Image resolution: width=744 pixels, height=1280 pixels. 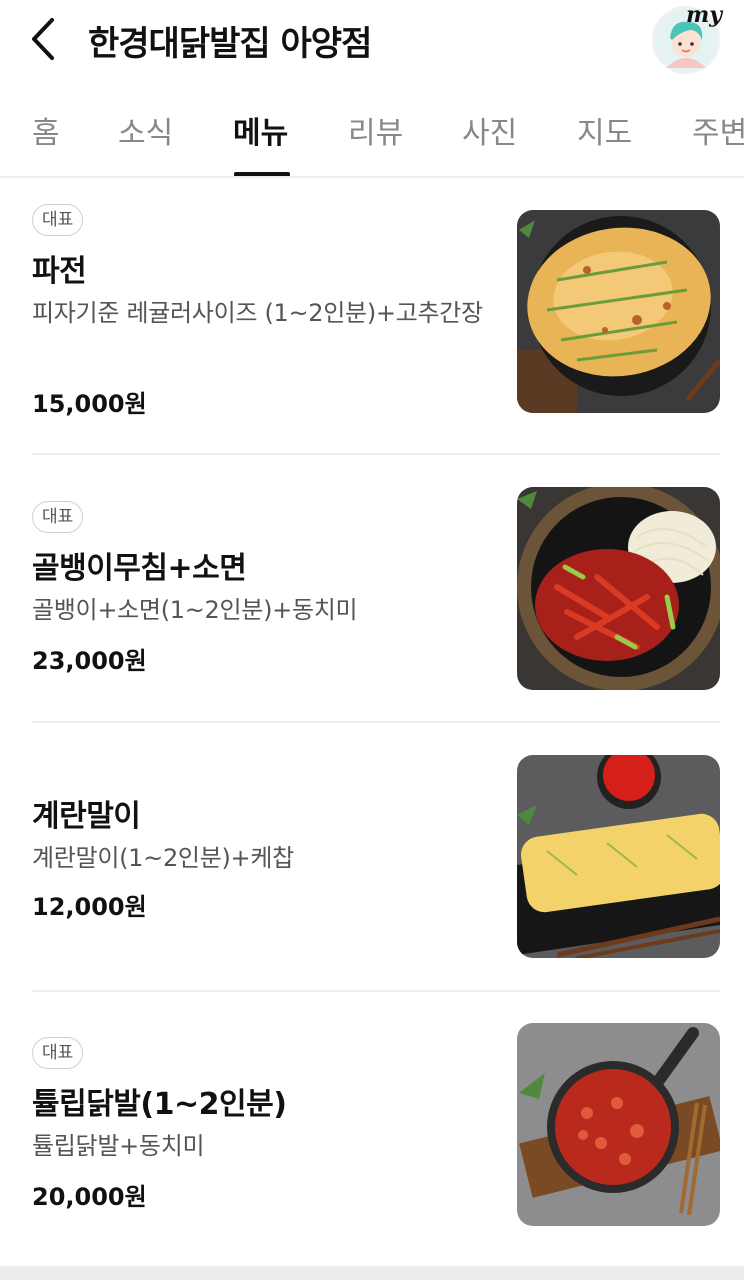 What do you see at coordinates (372, 1273) in the screenshot?
I see `bottom-separator` at bounding box center [372, 1273].